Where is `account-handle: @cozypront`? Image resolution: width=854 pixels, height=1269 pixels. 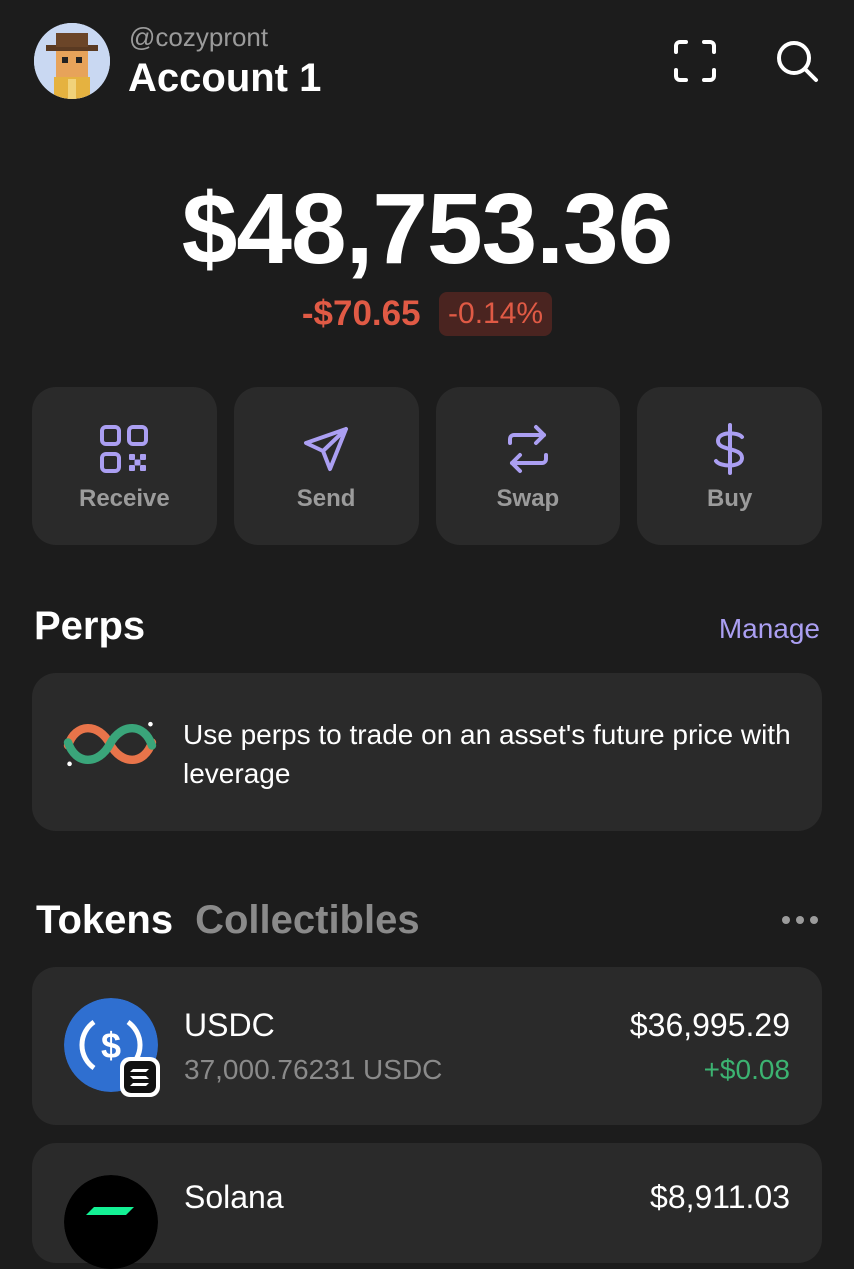
account-handle: @cozypront is located at coordinates (199, 37).